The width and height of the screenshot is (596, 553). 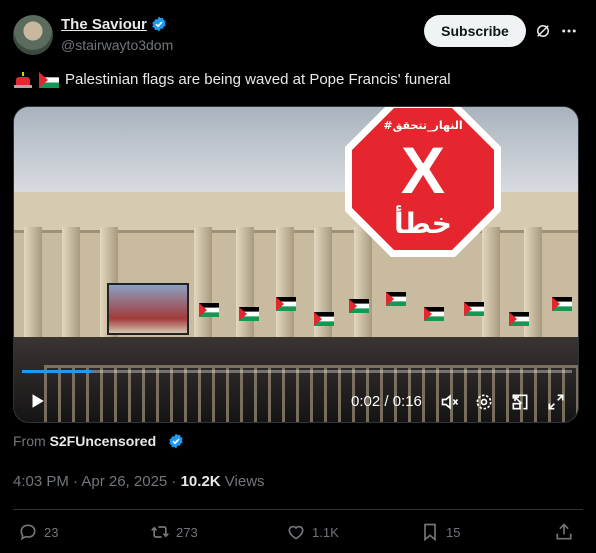 I want to click on bookmark-icon, so click(x=430, y=532).